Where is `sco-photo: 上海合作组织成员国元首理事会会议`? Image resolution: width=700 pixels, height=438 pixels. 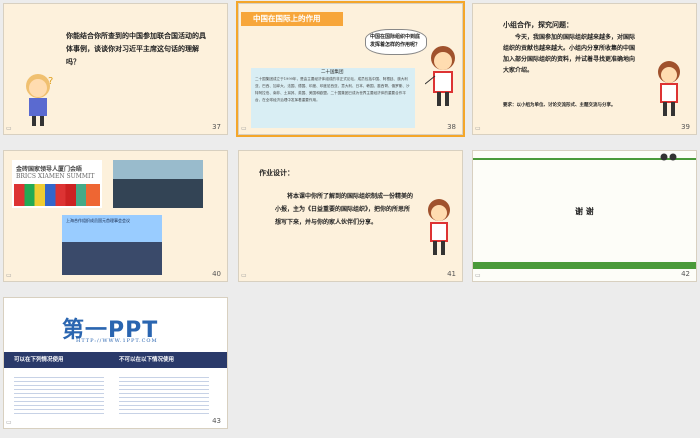
sco-photo: 上海合作组织成员国元首理事会会议 is located at coordinates (112, 245).